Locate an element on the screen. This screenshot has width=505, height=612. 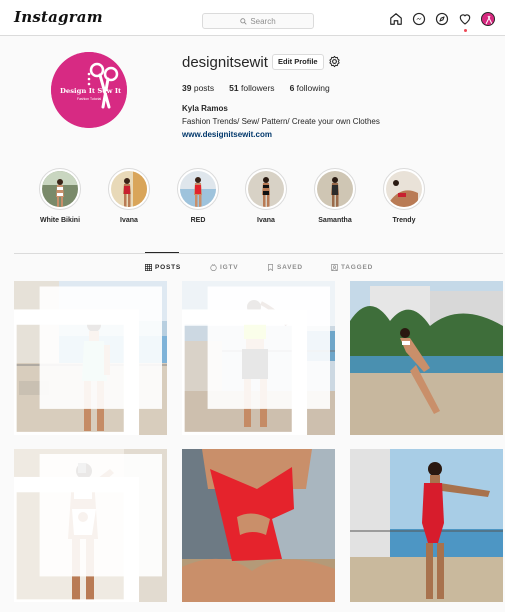
gear-icon is located at coordinates (334, 61).